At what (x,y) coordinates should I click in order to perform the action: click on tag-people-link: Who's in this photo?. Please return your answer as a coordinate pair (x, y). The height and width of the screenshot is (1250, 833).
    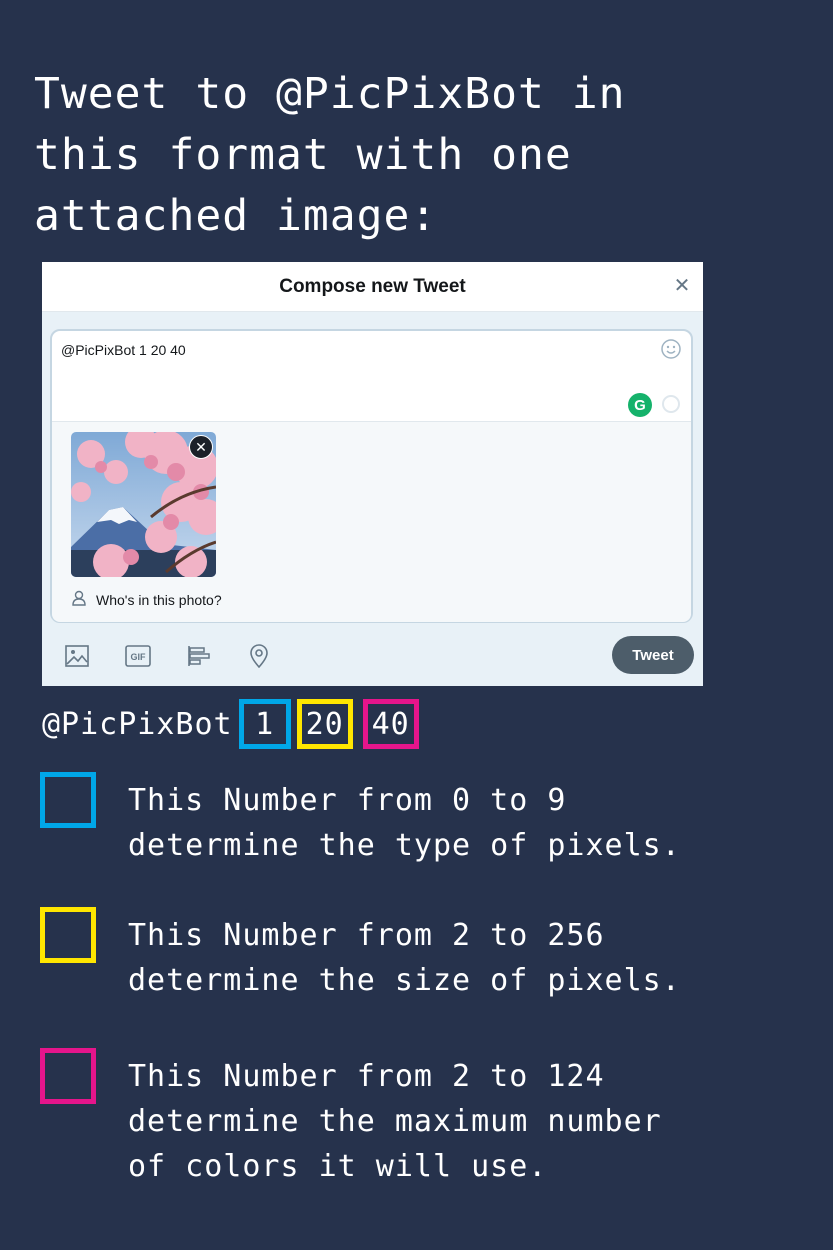
    Looking at the image, I should click on (147, 599).